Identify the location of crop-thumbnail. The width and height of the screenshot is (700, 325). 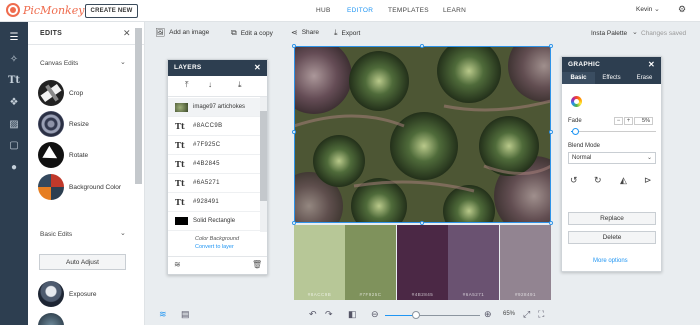
(51, 93).